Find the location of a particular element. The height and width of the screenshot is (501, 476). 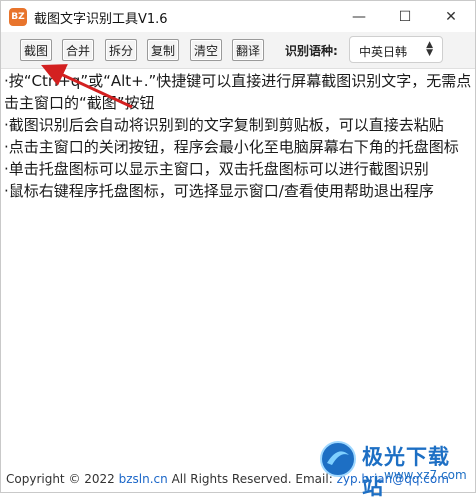

text-line: ·单击托盘图标可以显示主窗口，双击托盘图标可以进行截图识别 is located at coordinates (216, 169).